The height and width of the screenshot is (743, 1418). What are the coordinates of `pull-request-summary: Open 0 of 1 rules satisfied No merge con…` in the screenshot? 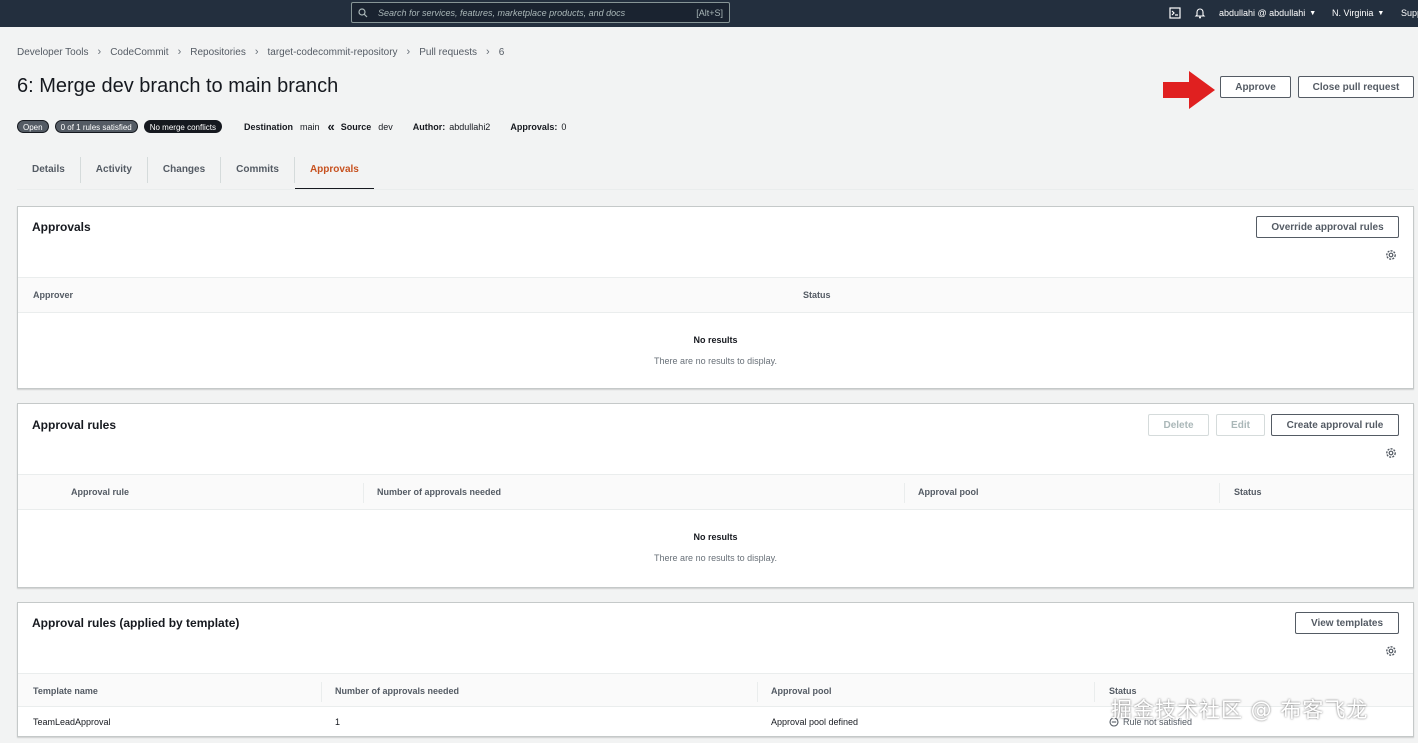 It's located at (295, 126).